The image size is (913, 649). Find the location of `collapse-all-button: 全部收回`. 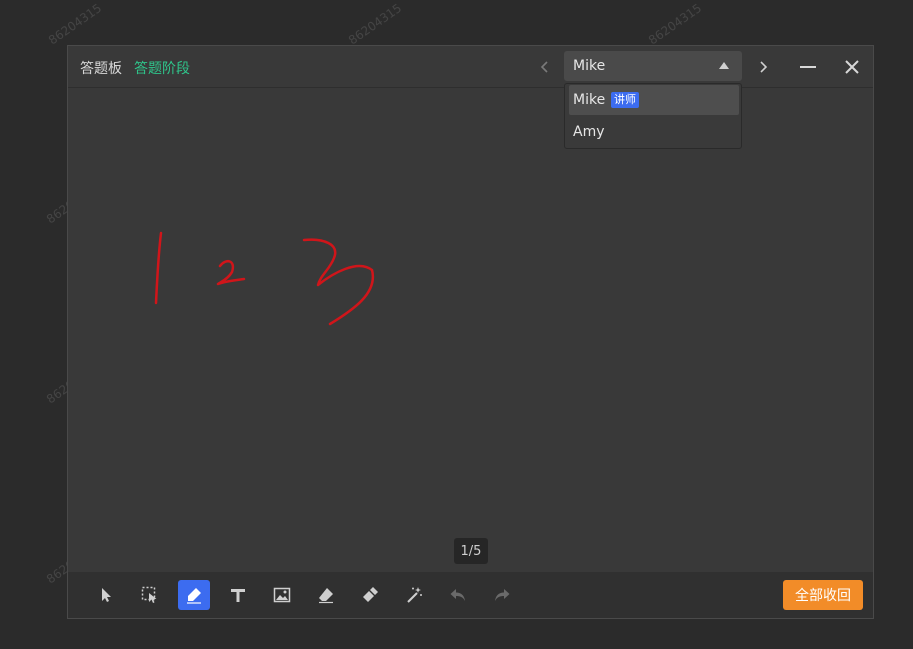

collapse-all-button: 全部收回 is located at coordinates (823, 595).